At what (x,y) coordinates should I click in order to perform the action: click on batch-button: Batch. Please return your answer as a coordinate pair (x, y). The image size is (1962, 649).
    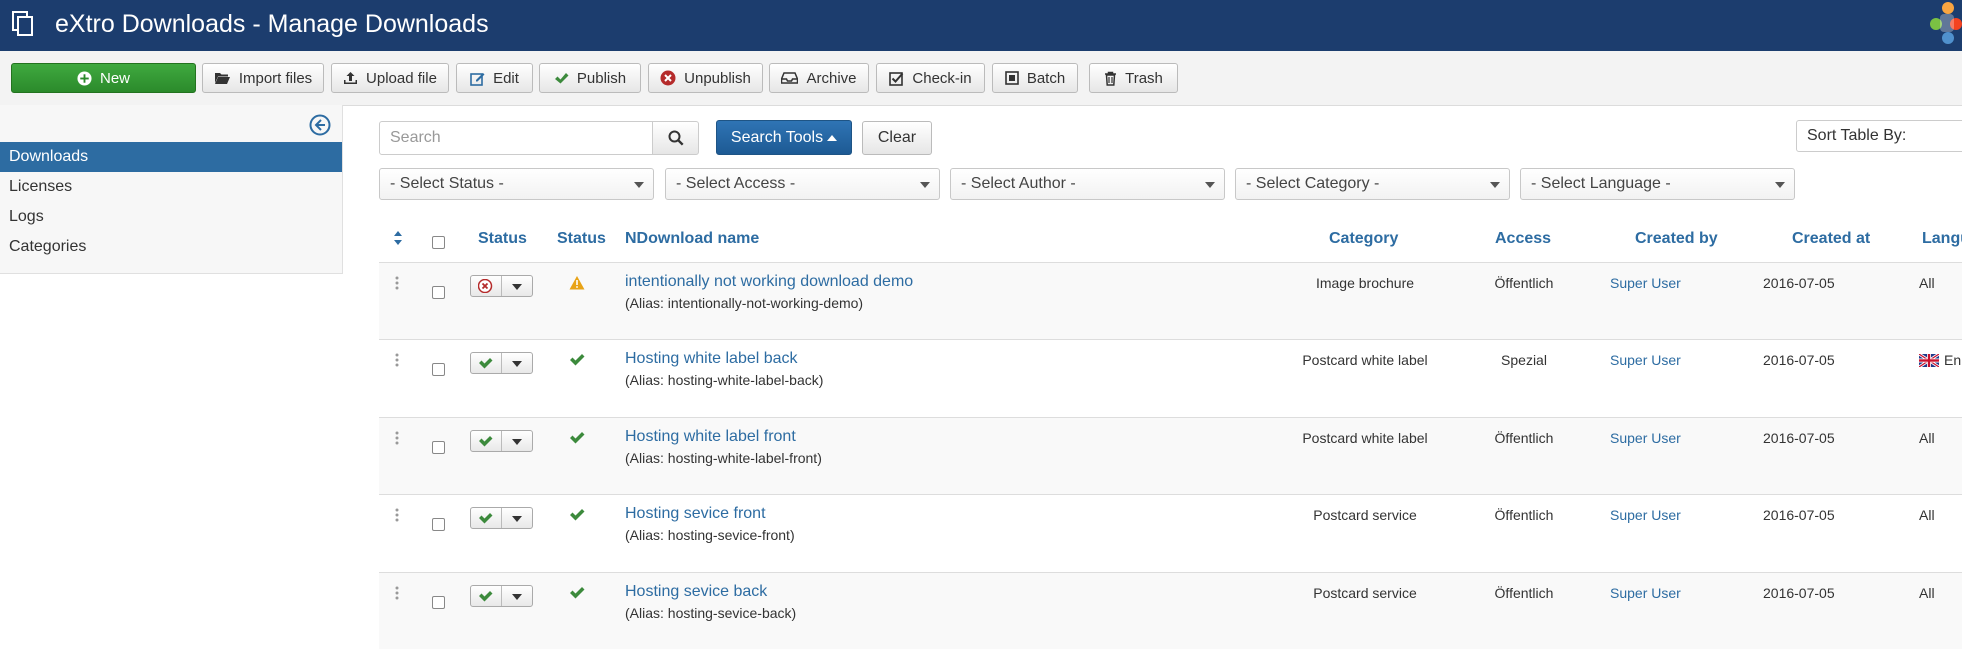
    Looking at the image, I should click on (1035, 78).